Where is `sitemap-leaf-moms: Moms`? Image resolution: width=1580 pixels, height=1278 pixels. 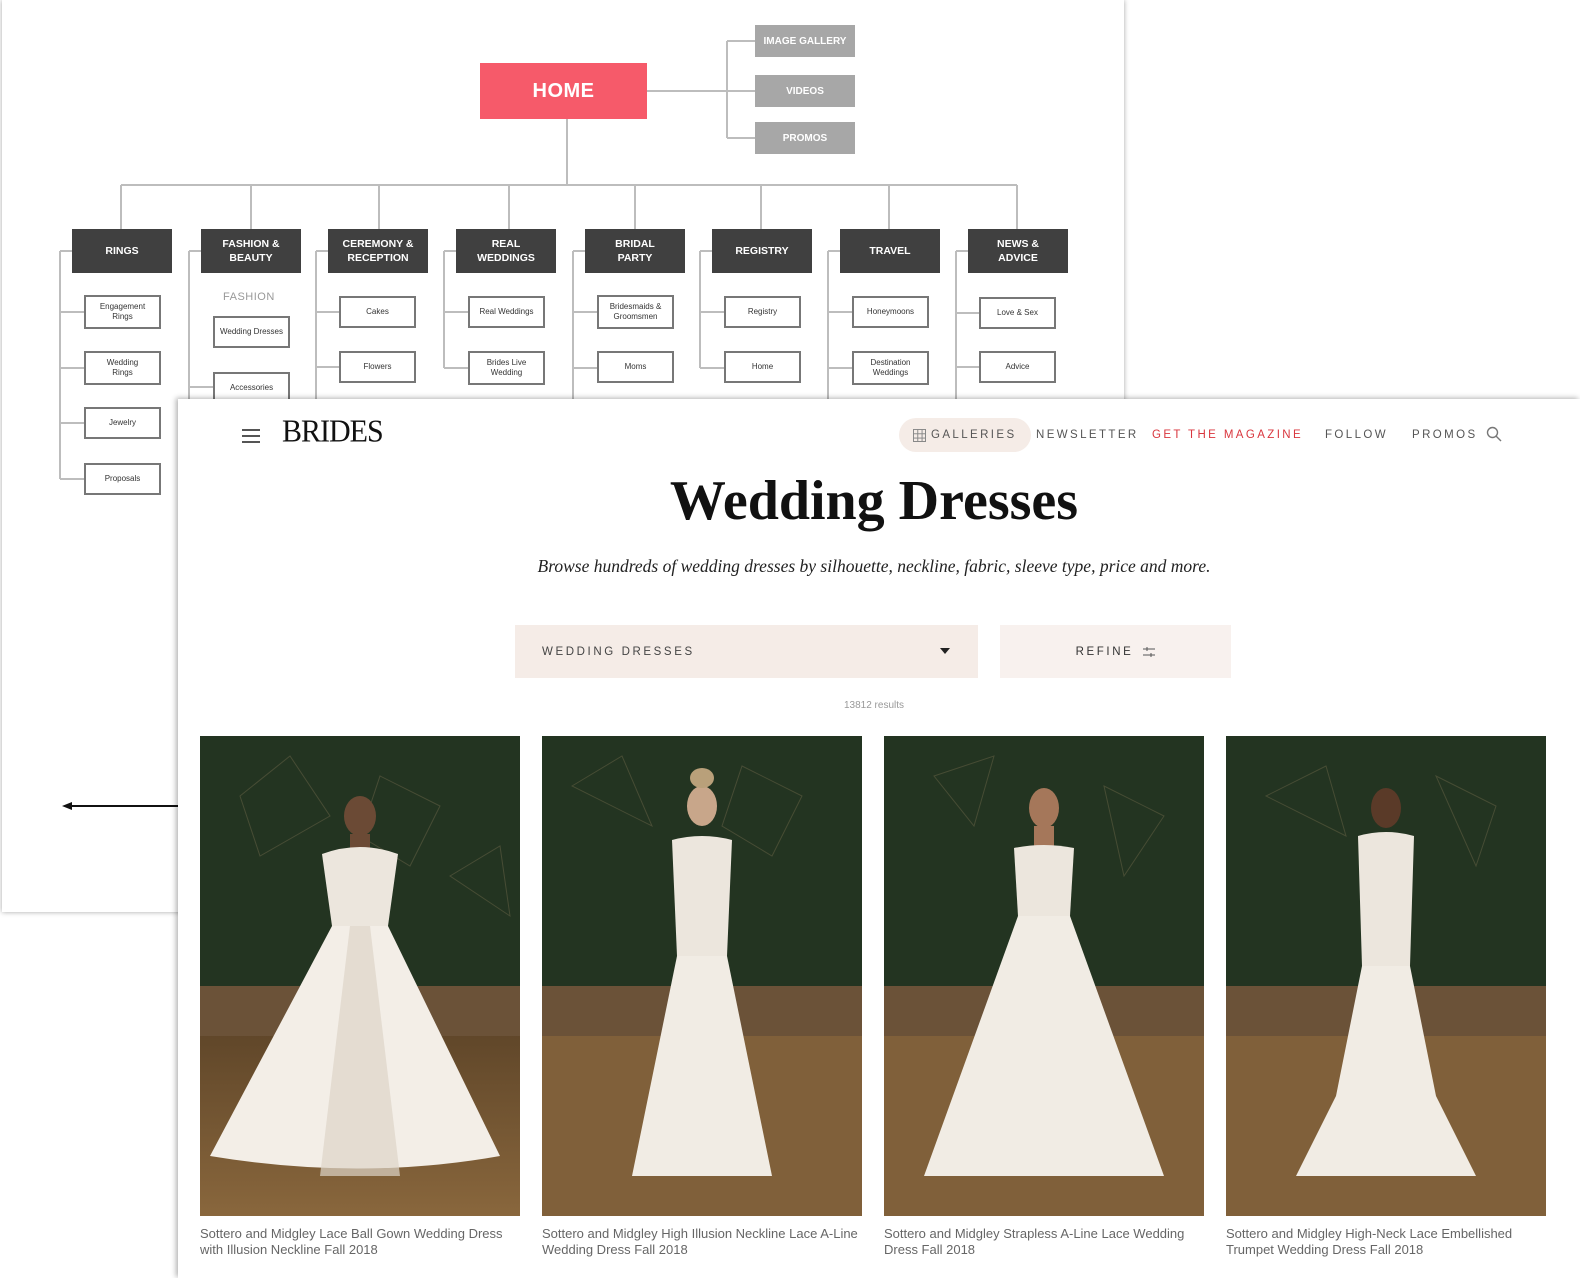 sitemap-leaf-moms: Moms is located at coordinates (635, 367).